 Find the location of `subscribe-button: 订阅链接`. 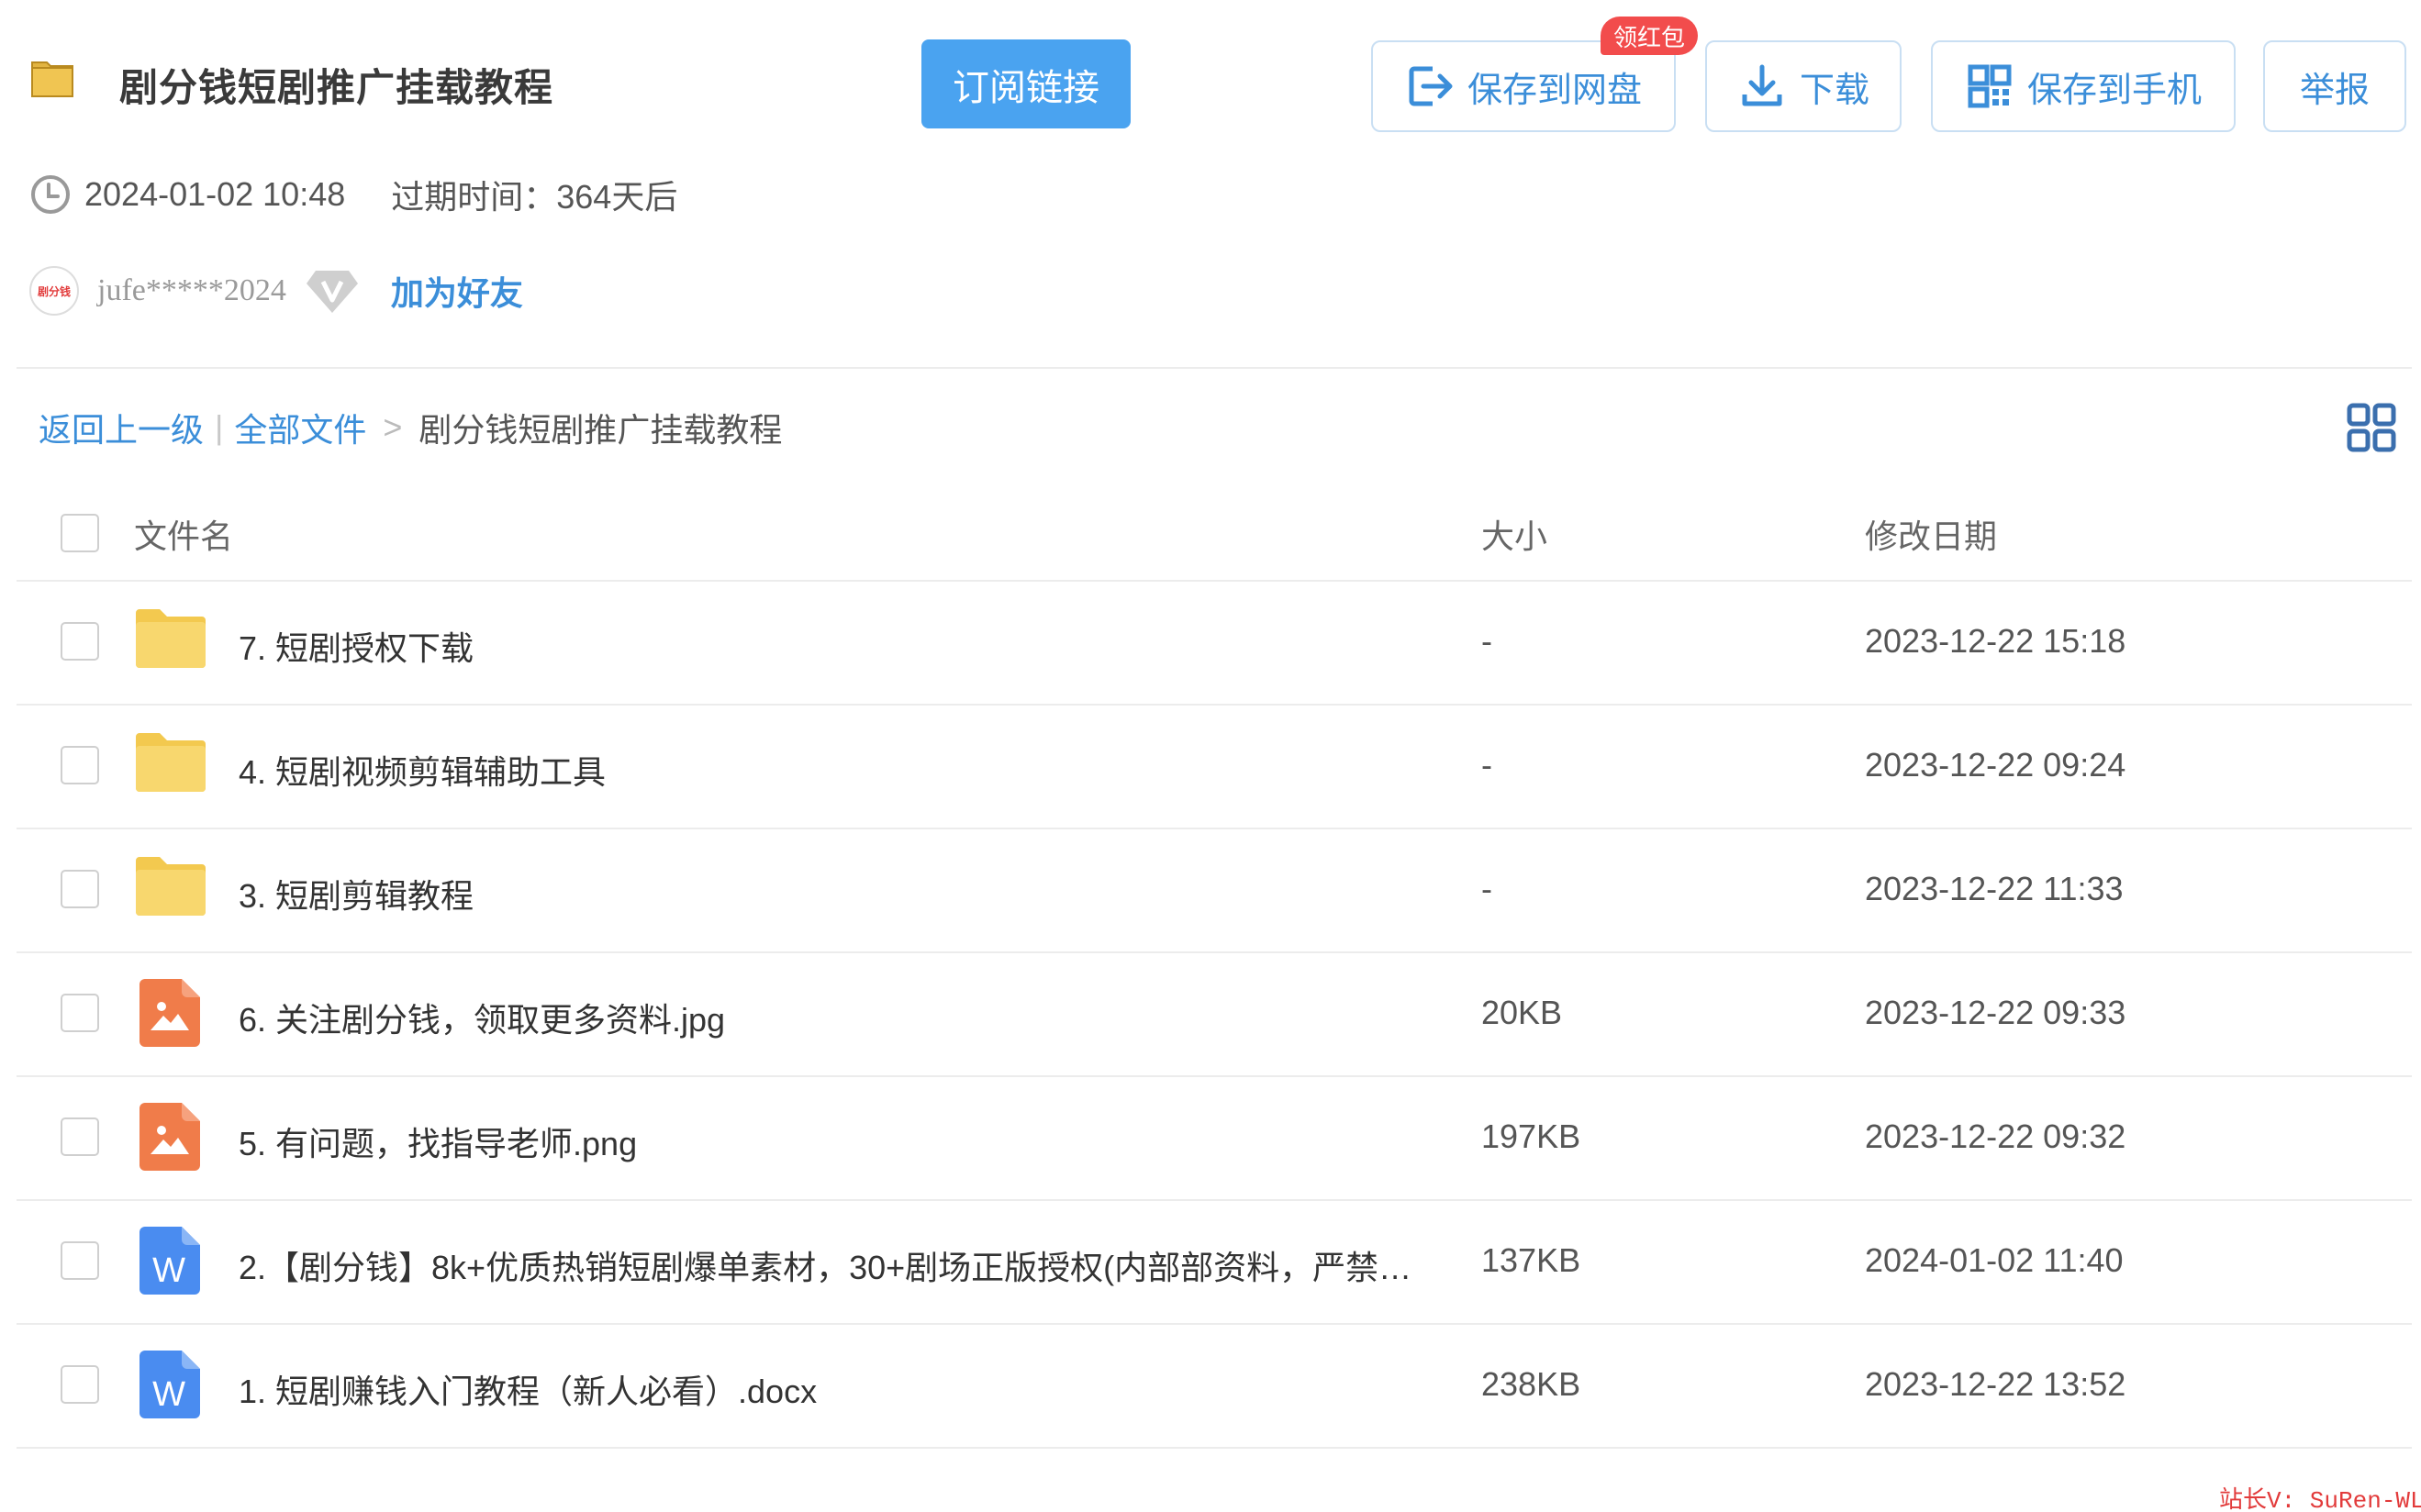

subscribe-button: 订阅链接 is located at coordinates (1026, 83).